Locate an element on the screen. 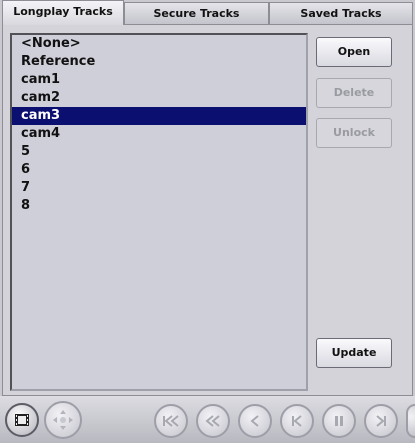 This screenshot has height=443, width=415. delete-button: Delete is located at coordinates (354, 93).